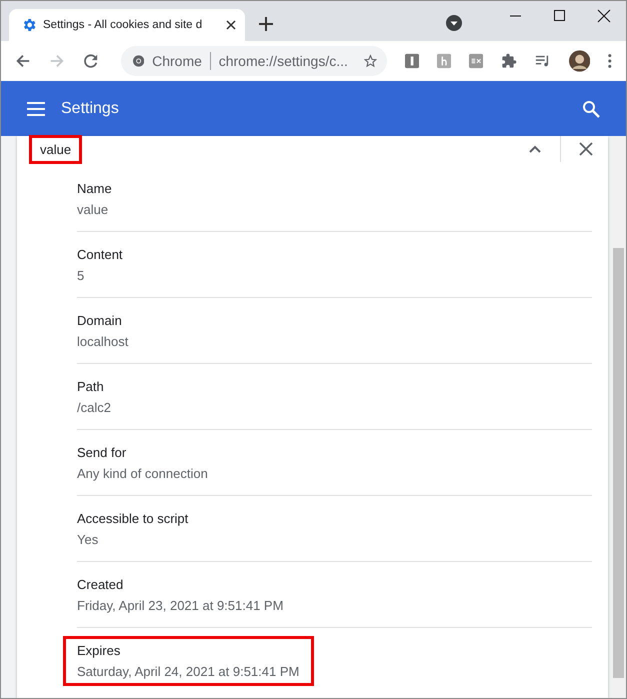 The width and height of the screenshot is (627, 699). I want to click on field-value: Any kind of connection, so click(142, 473).